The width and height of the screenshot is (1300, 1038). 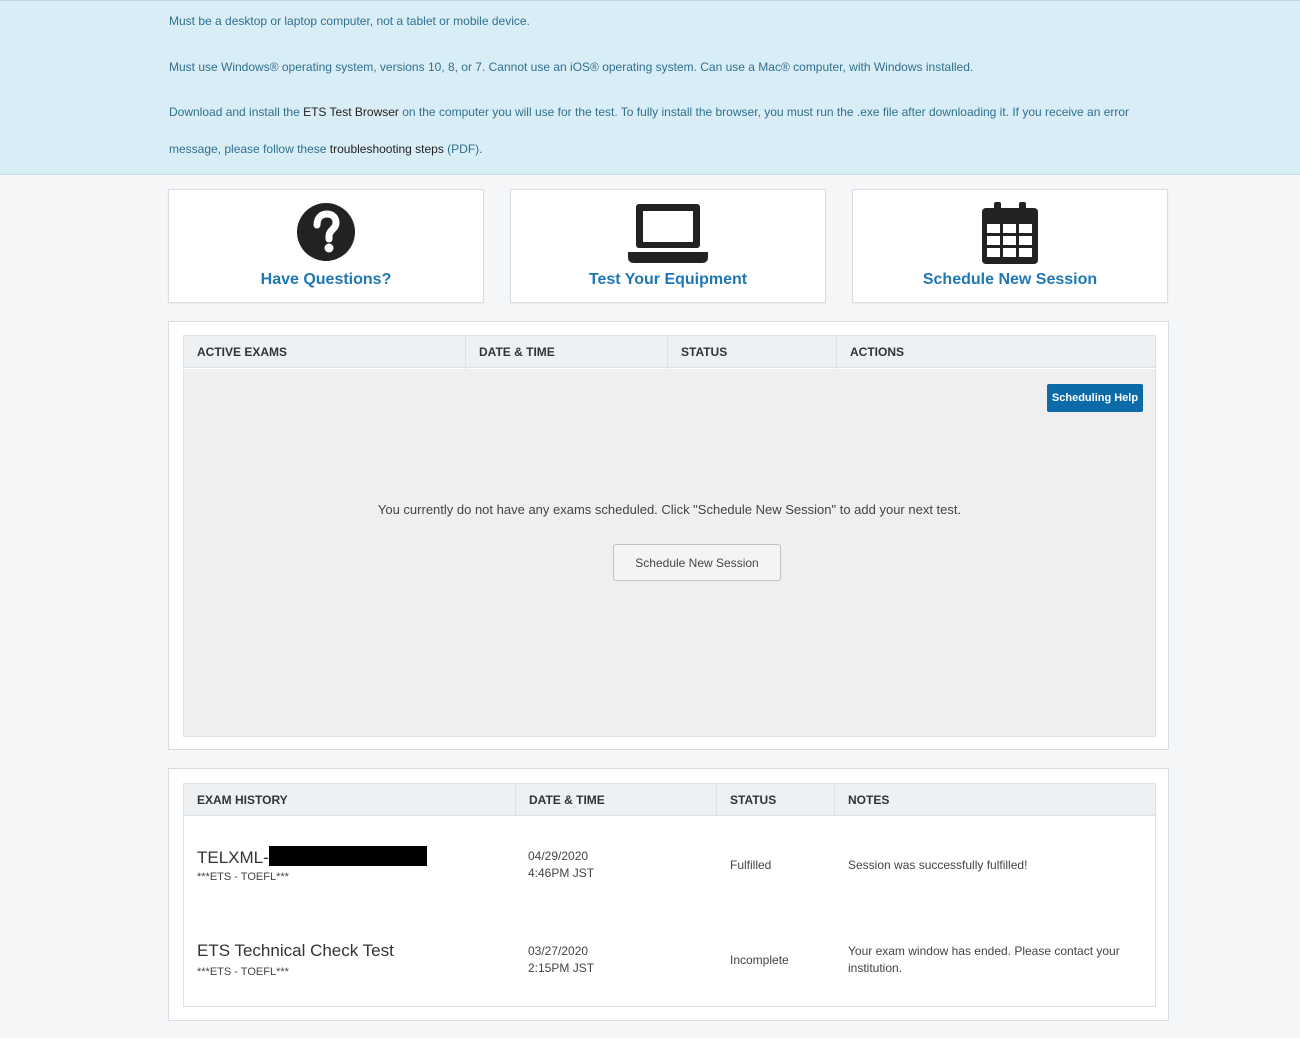 I want to click on troubleshooting-steps-link: troubleshooting steps, so click(x=387, y=149).